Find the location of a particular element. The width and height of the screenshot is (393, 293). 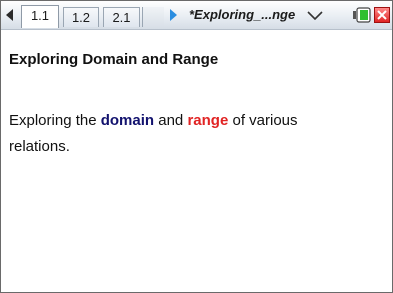

tab-1-2: 1.2 is located at coordinates (81, 17).